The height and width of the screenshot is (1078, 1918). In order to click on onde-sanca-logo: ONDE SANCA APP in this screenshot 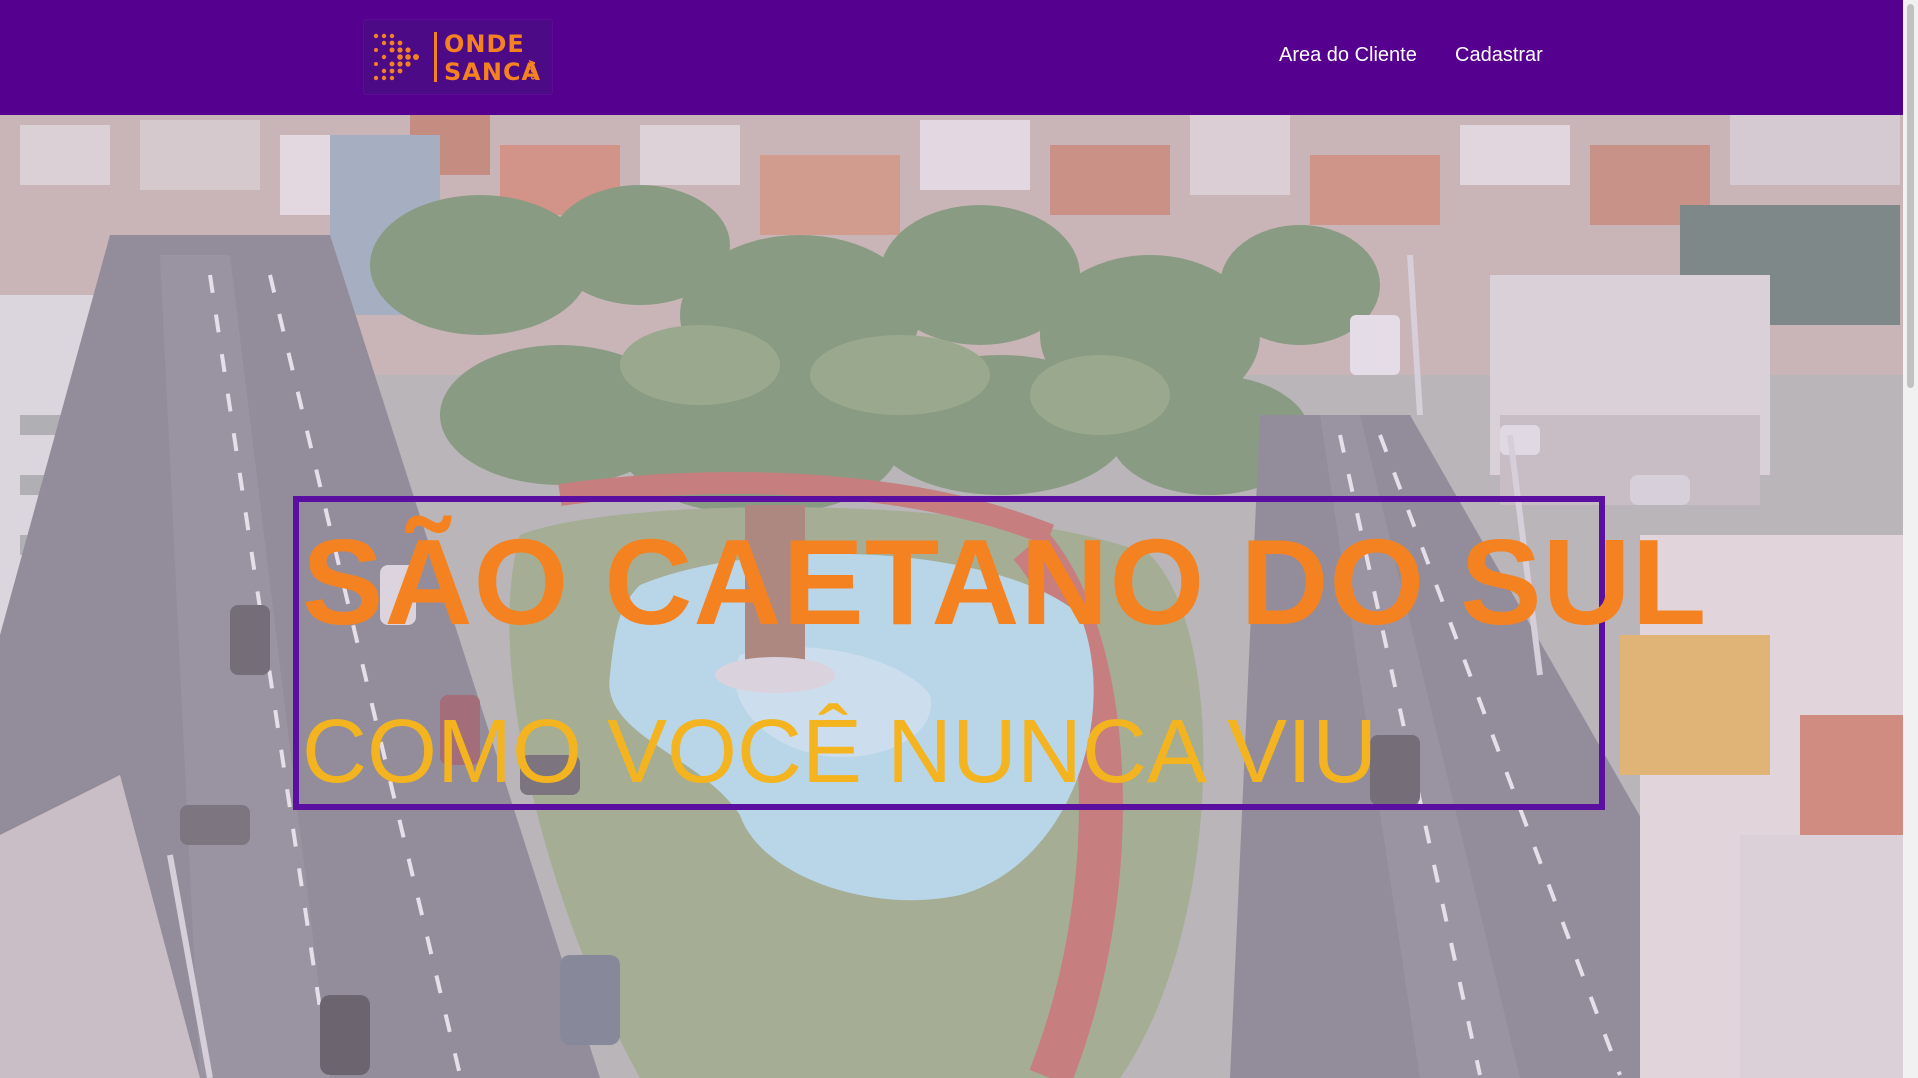, I will do `click(458, 57)`.